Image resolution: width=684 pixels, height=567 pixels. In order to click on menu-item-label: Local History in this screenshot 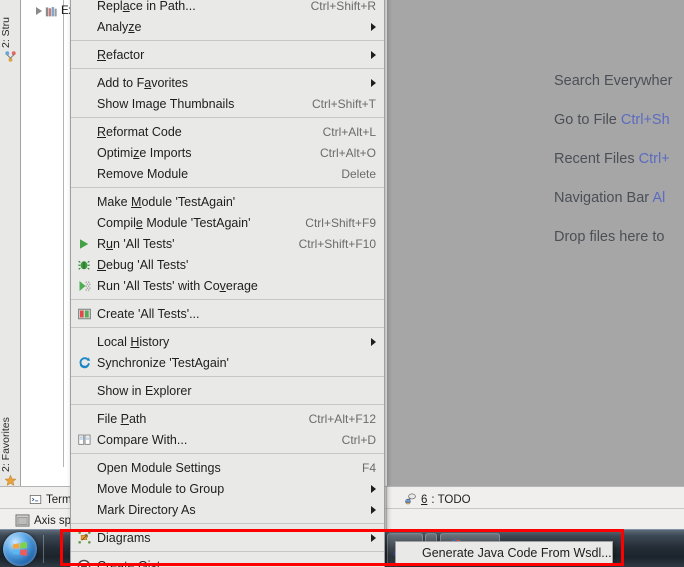, I will do `click(133, 341)`.